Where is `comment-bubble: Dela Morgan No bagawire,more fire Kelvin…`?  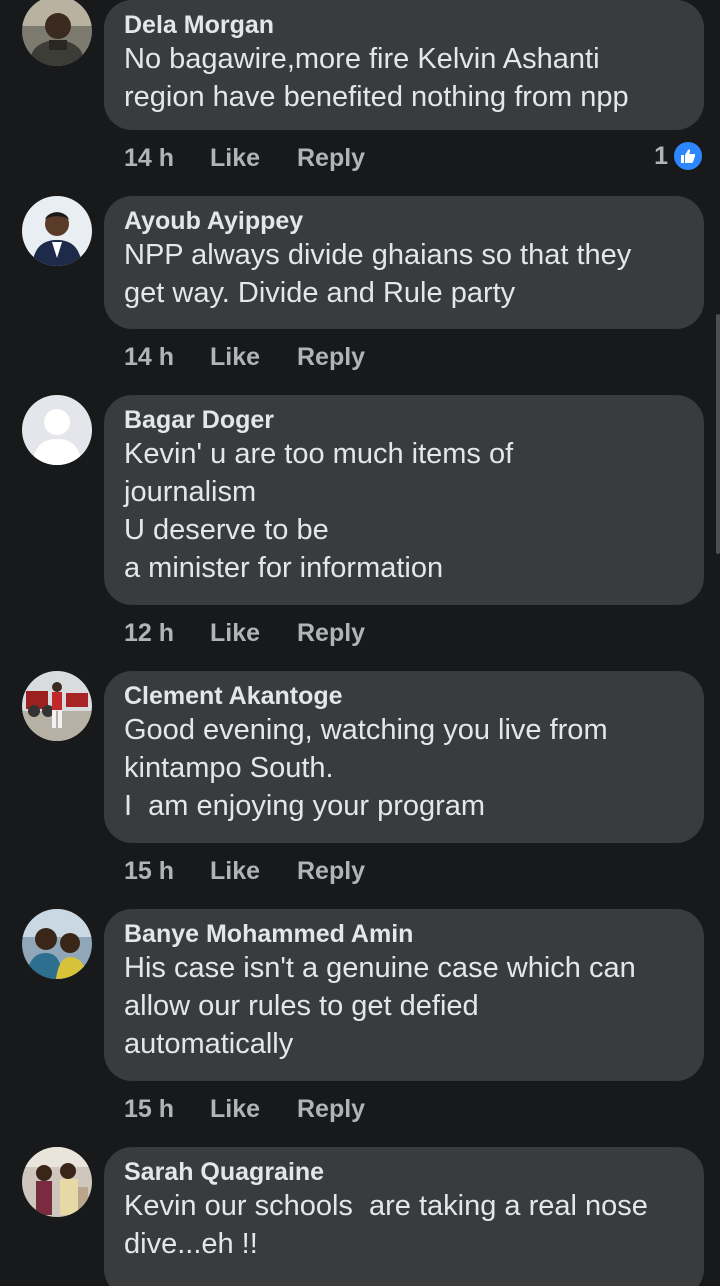 comment-bubble: Dela Morgan No bagawire,more fire Kelvin… is located at coordinates (404, 65).